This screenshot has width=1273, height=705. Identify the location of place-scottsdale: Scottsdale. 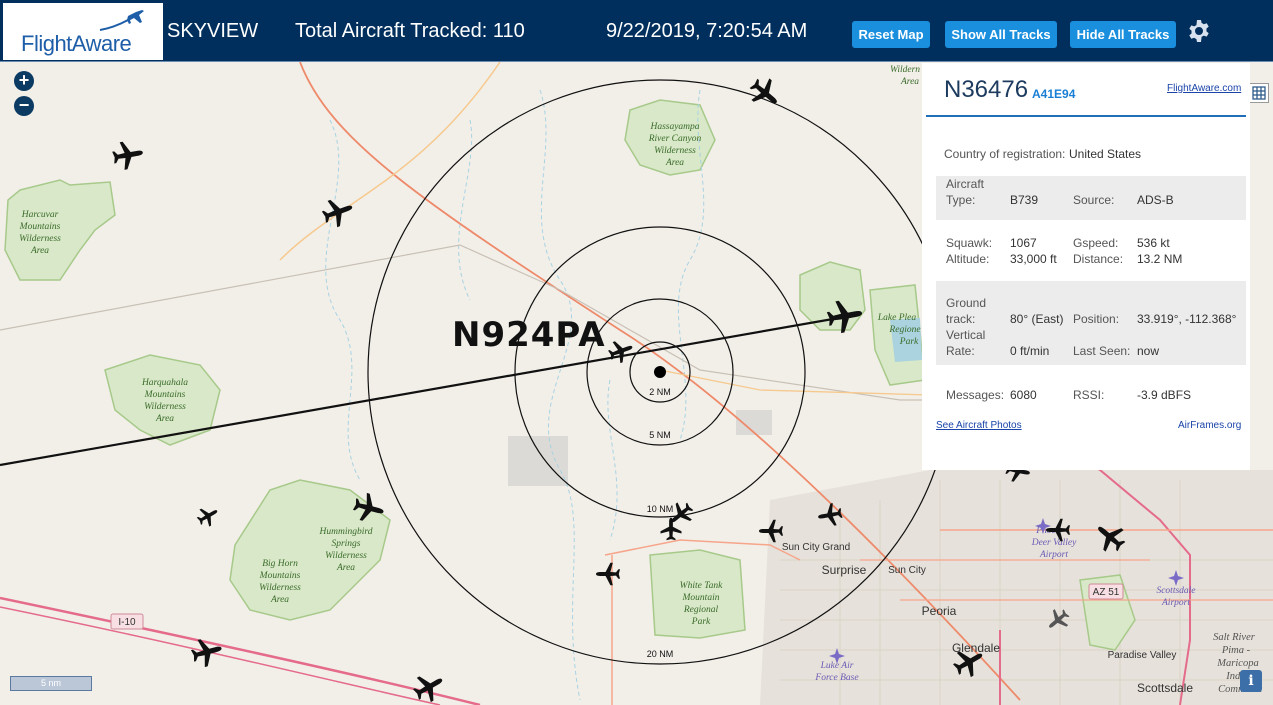
(1165, 688).